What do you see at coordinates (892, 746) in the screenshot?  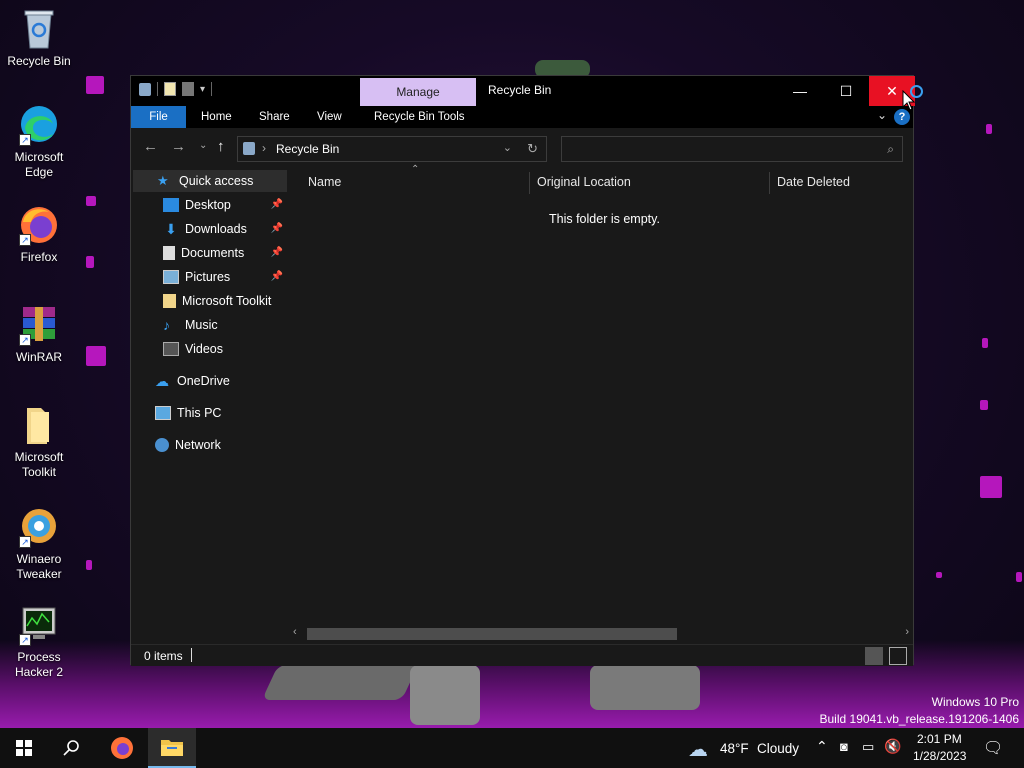 I see `volume-muted-icon: 🔇` at bounding box center [892, 746].